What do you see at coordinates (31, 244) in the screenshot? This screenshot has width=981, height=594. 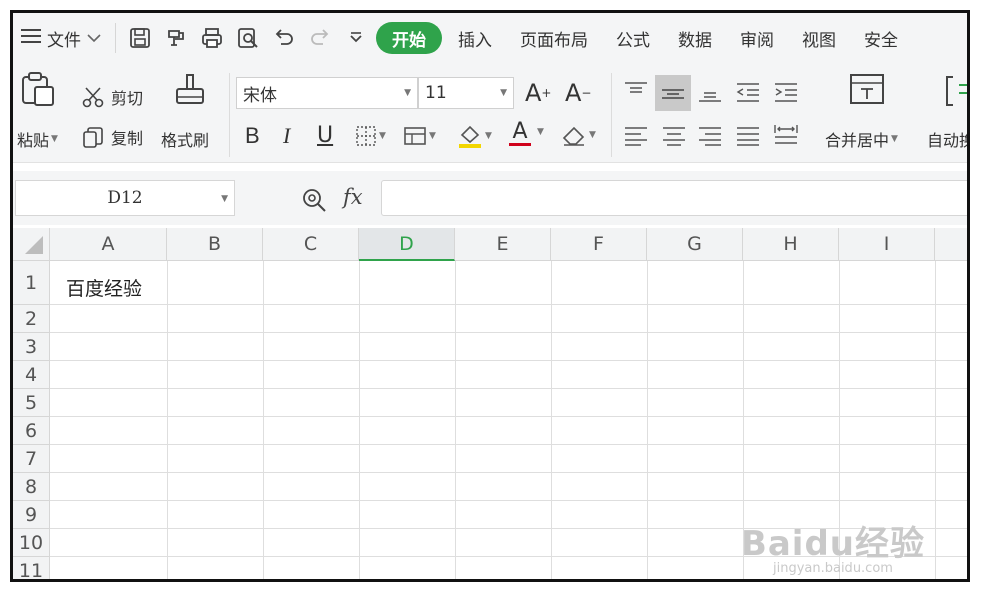 I see `select-all-corner` at bounding box center [31, 244].